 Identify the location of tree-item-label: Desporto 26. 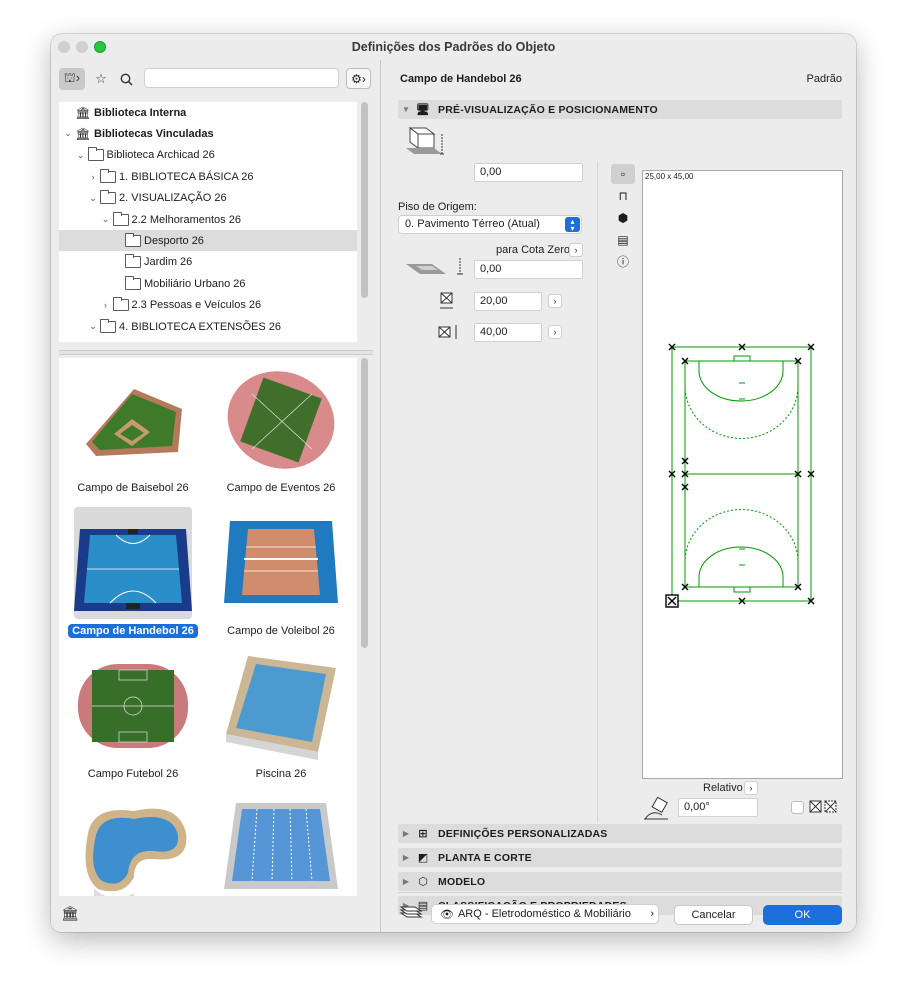
(174, 240).